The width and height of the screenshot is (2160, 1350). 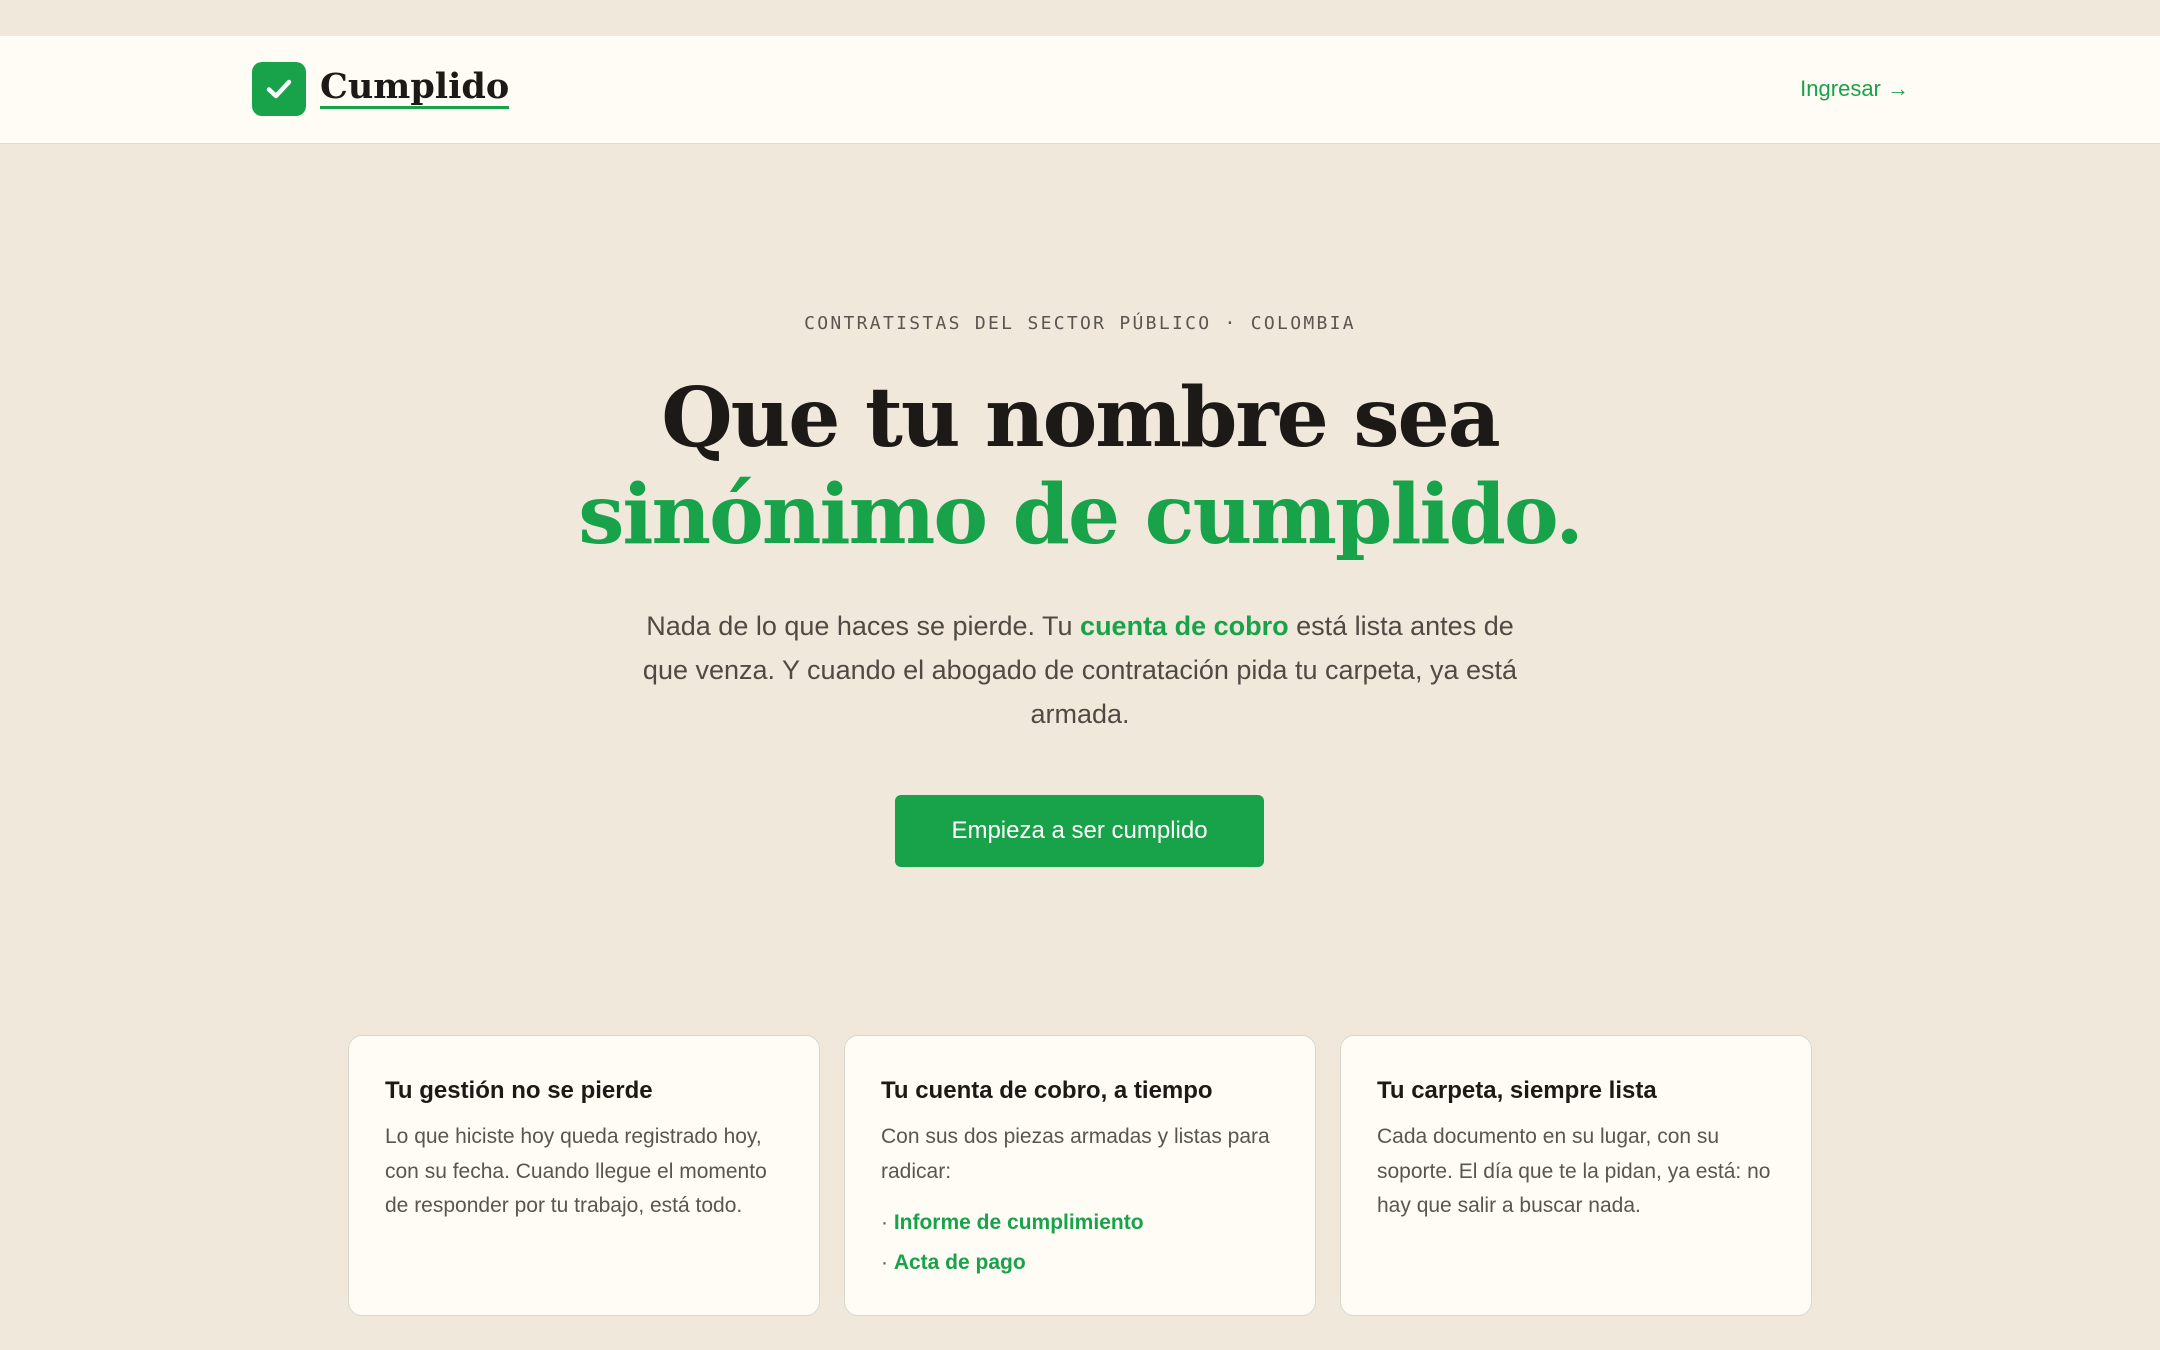 What do you see at coordinates (1018, 1222) in the screenshot?
I see `list-item-label: Informe de cumplimiento` at bounding box center [1018, 1222].